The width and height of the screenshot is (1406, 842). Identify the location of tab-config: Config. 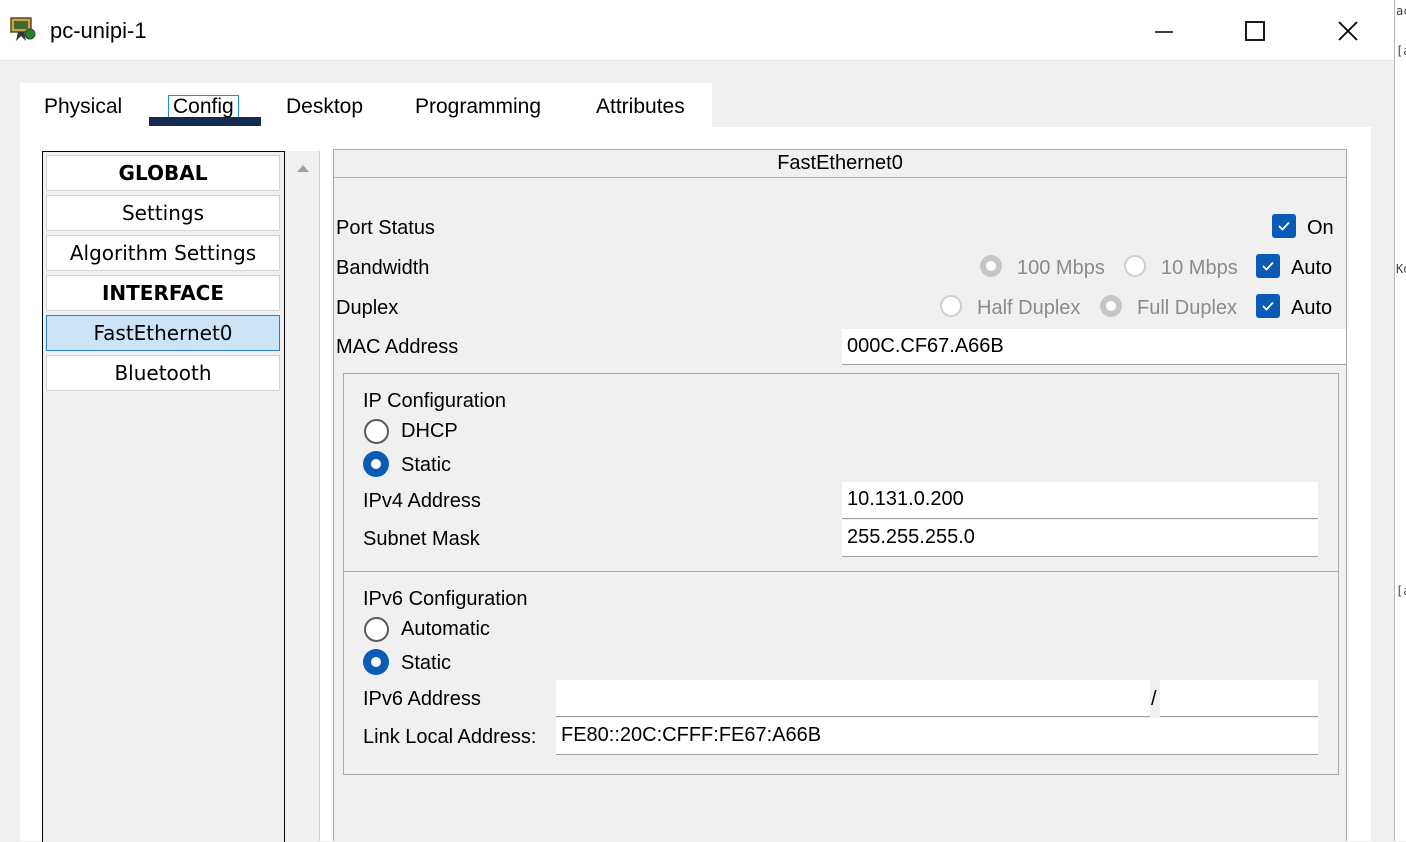
(203, 107).